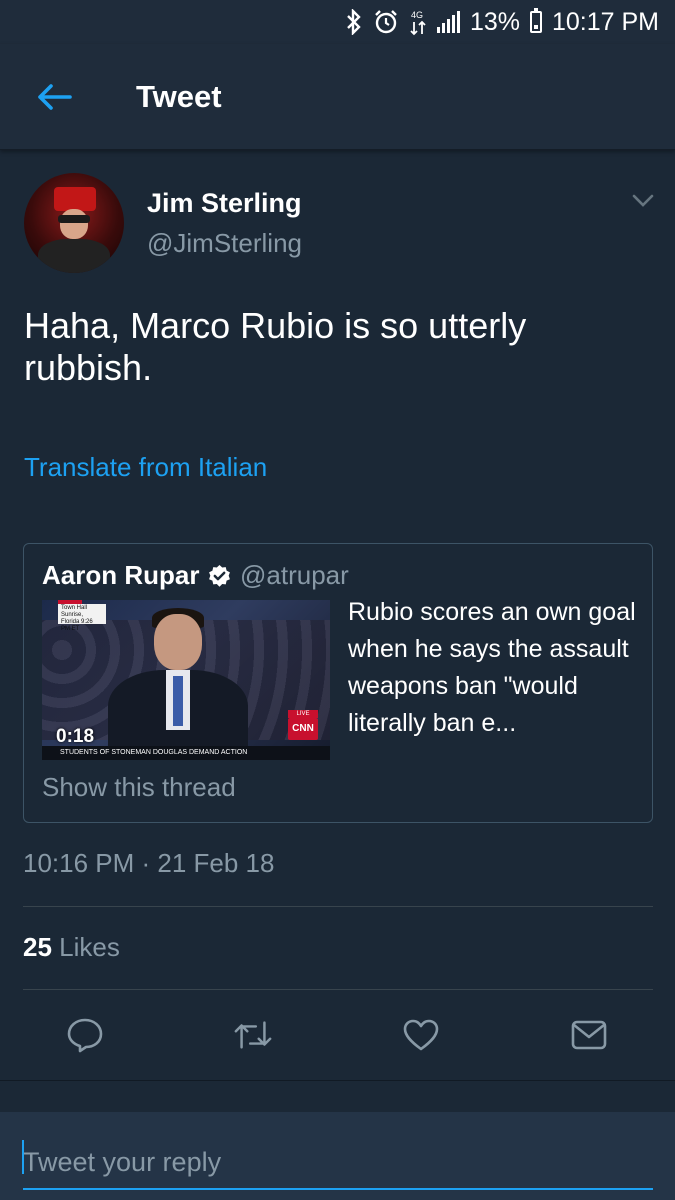 This screenshot has width=675, height=1200. What do you see at coordinates (224, 243) in the screenshot?
I see `author-handle: @JimSterling` at bounding box center [224, 243].